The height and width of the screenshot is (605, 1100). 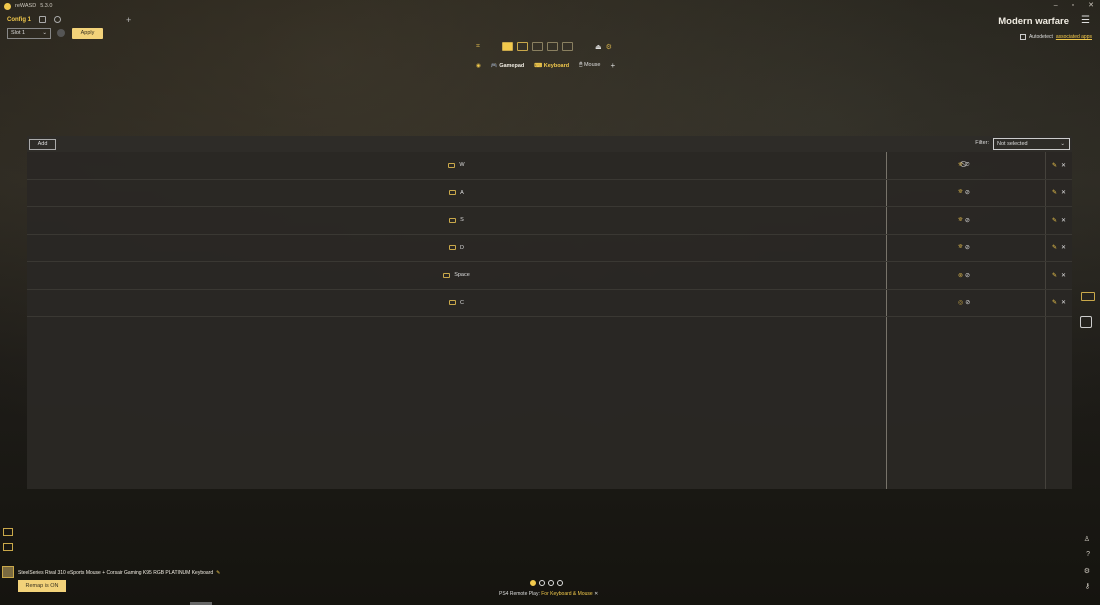 What do you see at coordinates (589, 65) in the screenshot?
I see `tab-mouse: 🖱 Mouse` at bounding box center [589, 65].